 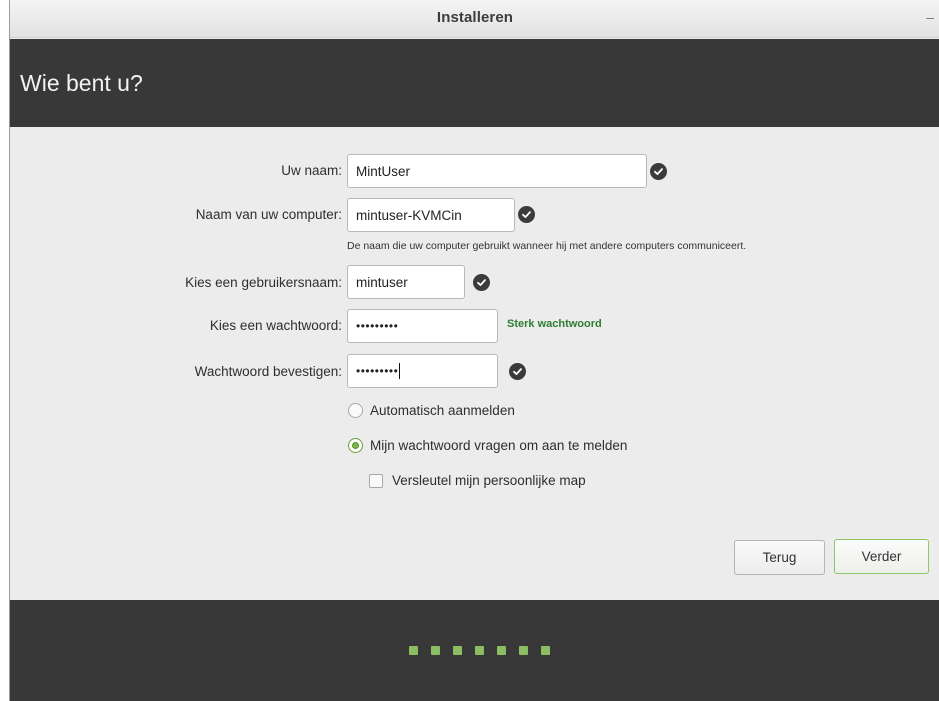 I want to click on progress-indicator, so click(x=479, y=650).